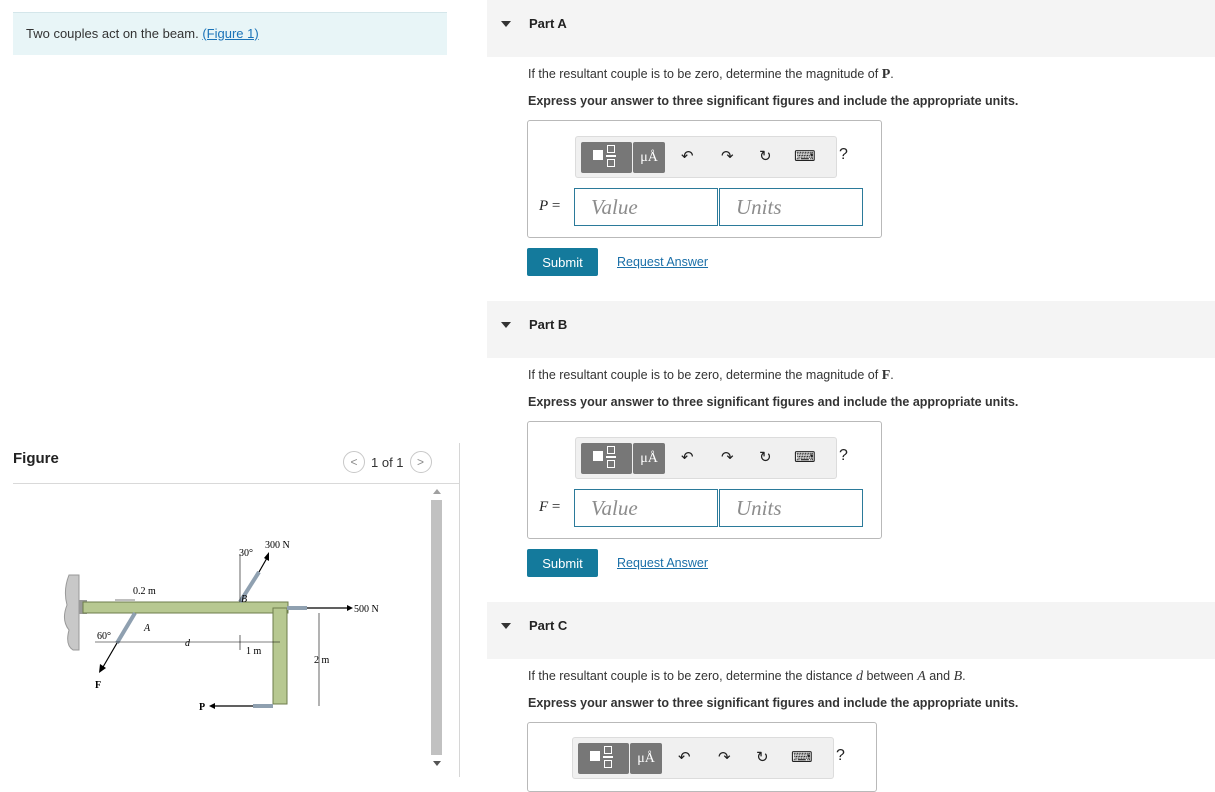  What do you see at coordinates (851, 630) in the screenshot?
I see `part-c-header: Part C` at bounding box center [851, 630].